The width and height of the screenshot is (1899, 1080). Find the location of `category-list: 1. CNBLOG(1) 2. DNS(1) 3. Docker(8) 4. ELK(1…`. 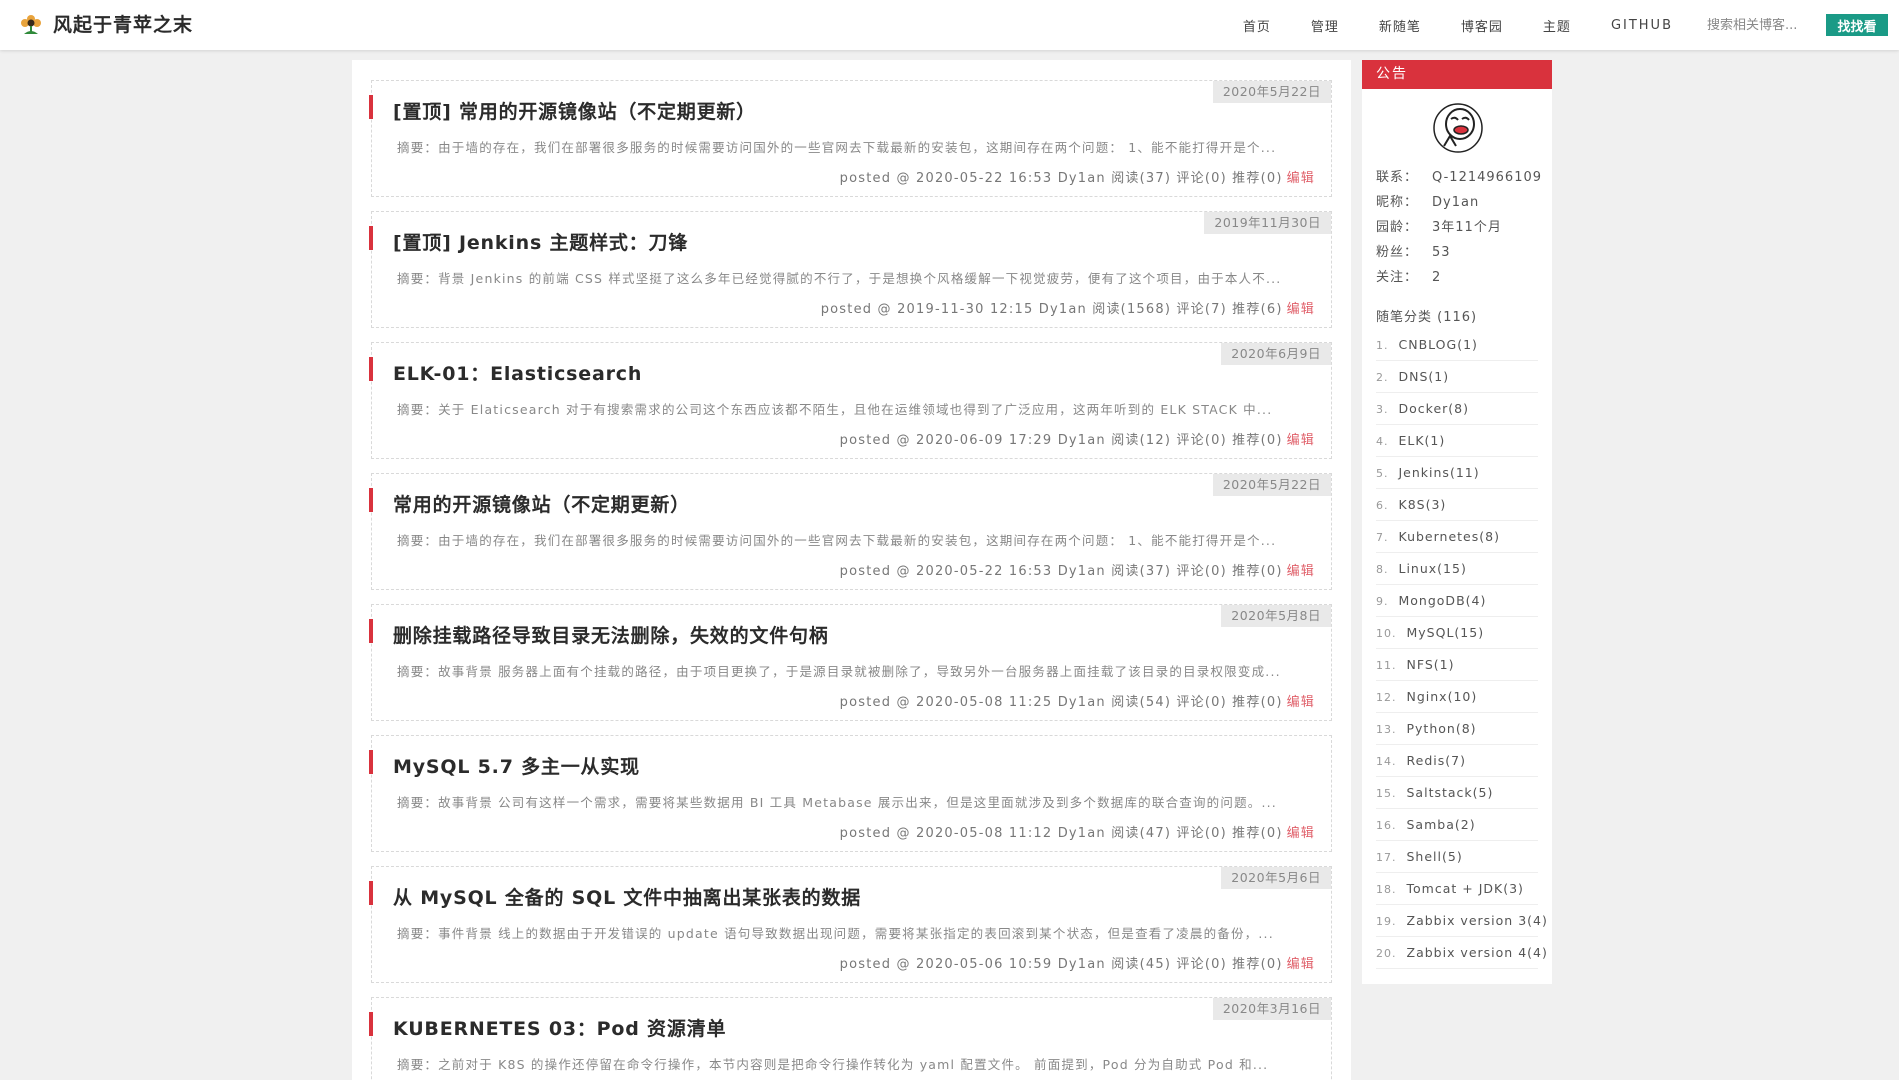

category-list: 1. CNBLOG(1) 2. DNS(1) 3. Docker(8) 4. ELK(1… is located at coordinates (1461, 649).